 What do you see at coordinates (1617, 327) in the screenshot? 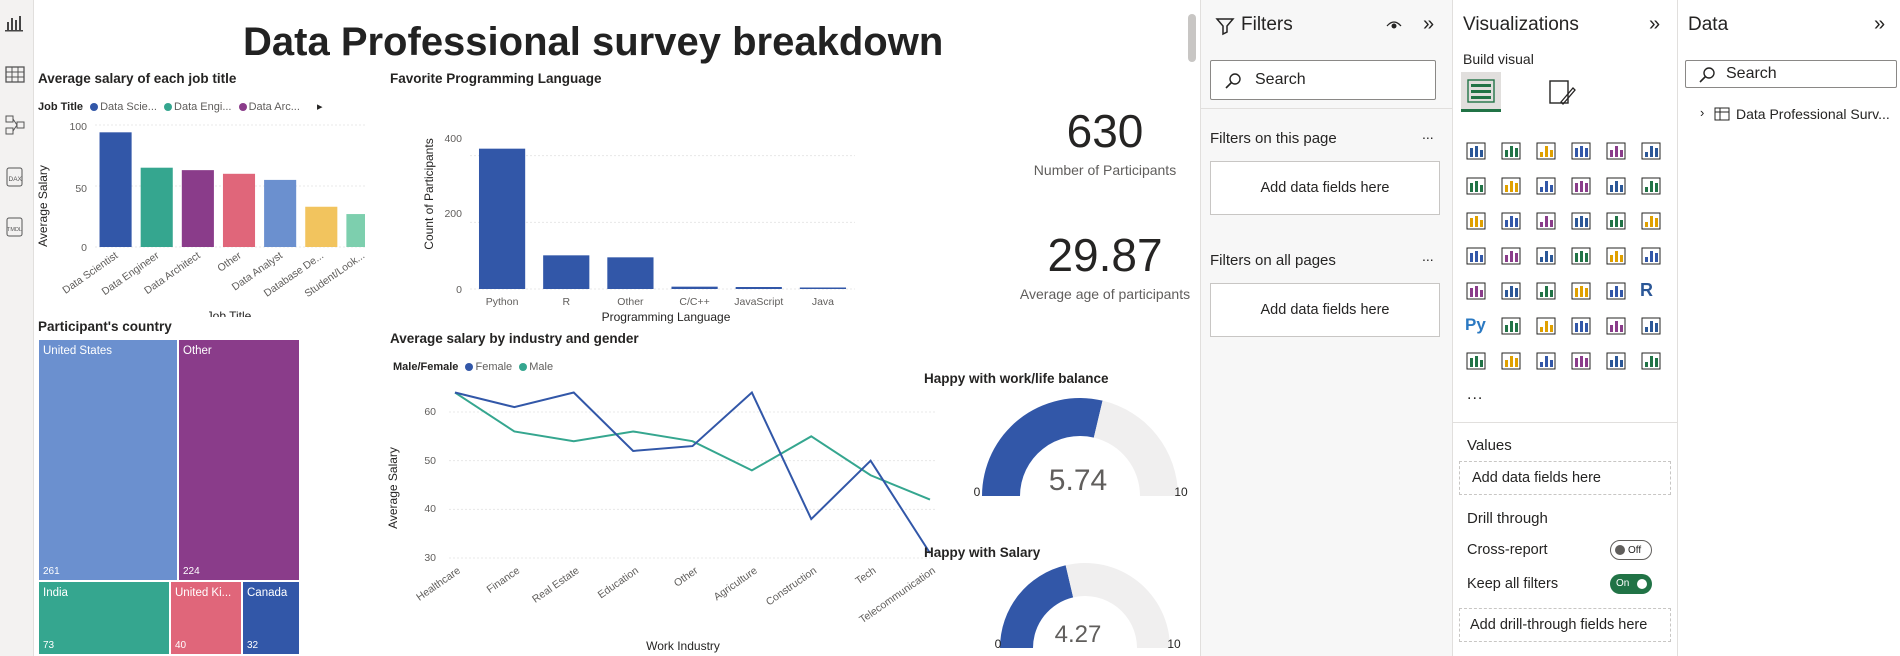
I see `smart-narrative-icon` at bounding box center [1617, 327].